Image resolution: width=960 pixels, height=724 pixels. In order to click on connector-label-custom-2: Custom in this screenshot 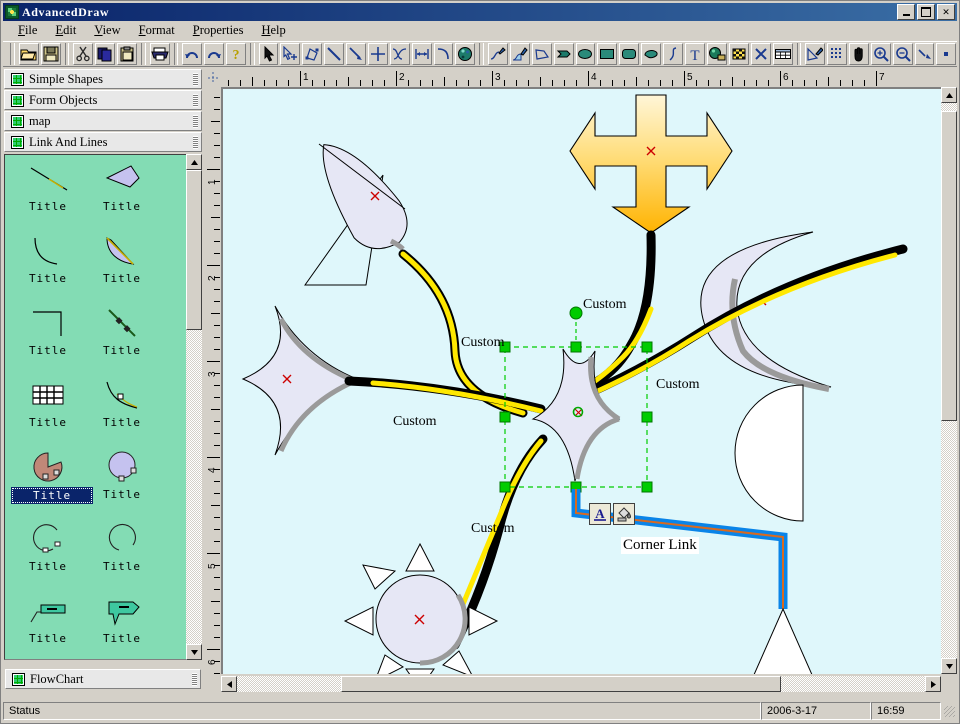, I will do `click(605, 305)`.